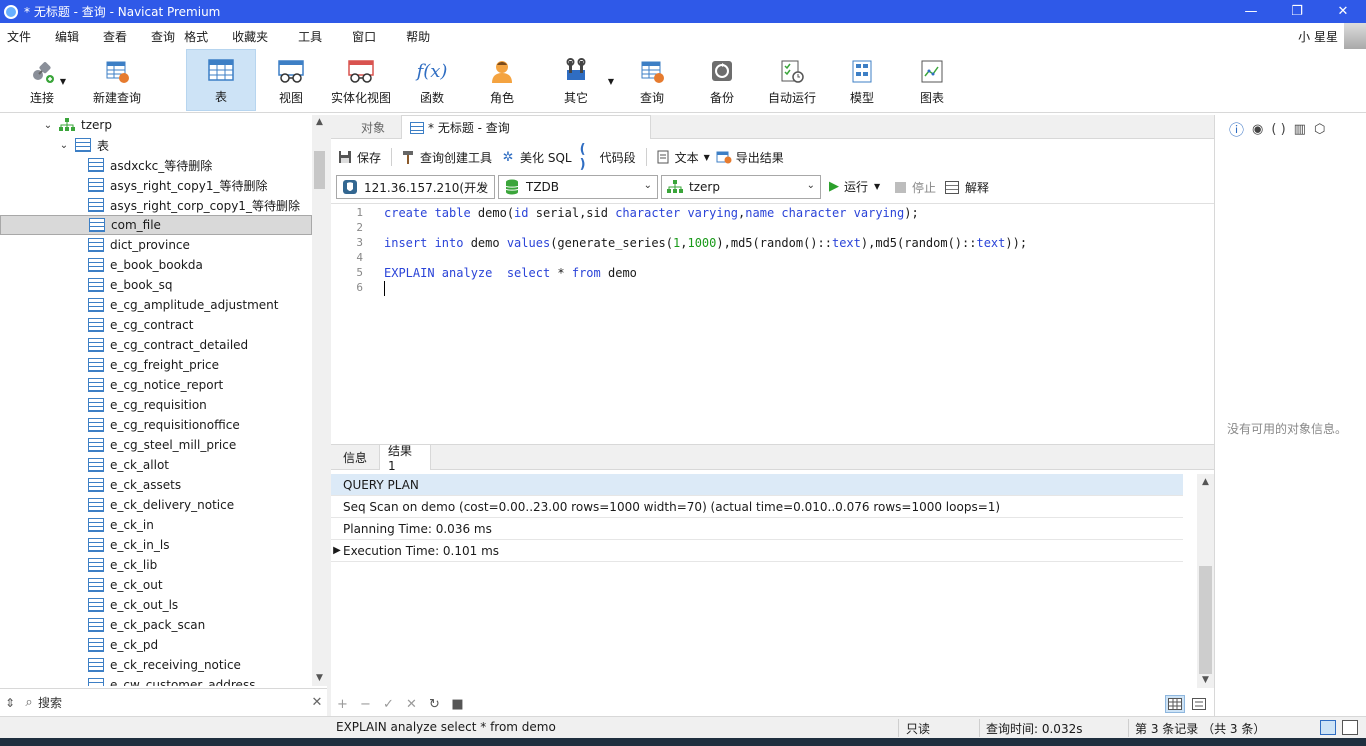  What do you see at coordinates (44, 80) in the screenshot?
I see `toolbar-connect-button: 连接 ▼` at bounding box center [44, 80].